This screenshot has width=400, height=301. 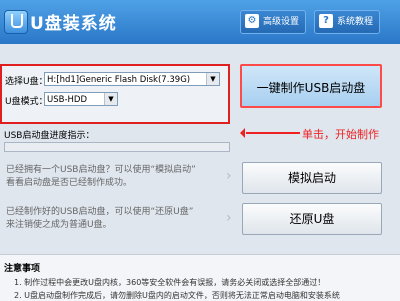 I want to click on progress-label: USB启动盘进度指示：, so click(x=49, y=136).